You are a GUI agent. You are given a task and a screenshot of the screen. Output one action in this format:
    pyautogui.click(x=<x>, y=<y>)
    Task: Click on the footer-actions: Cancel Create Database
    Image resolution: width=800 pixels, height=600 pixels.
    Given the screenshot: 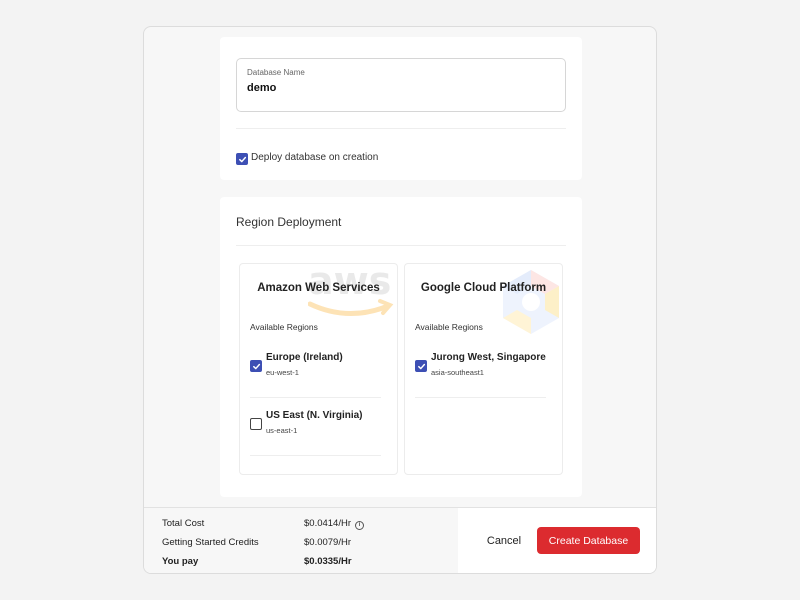 What is the action you would take?
    pyautogui.click(x=557, y=540)
    